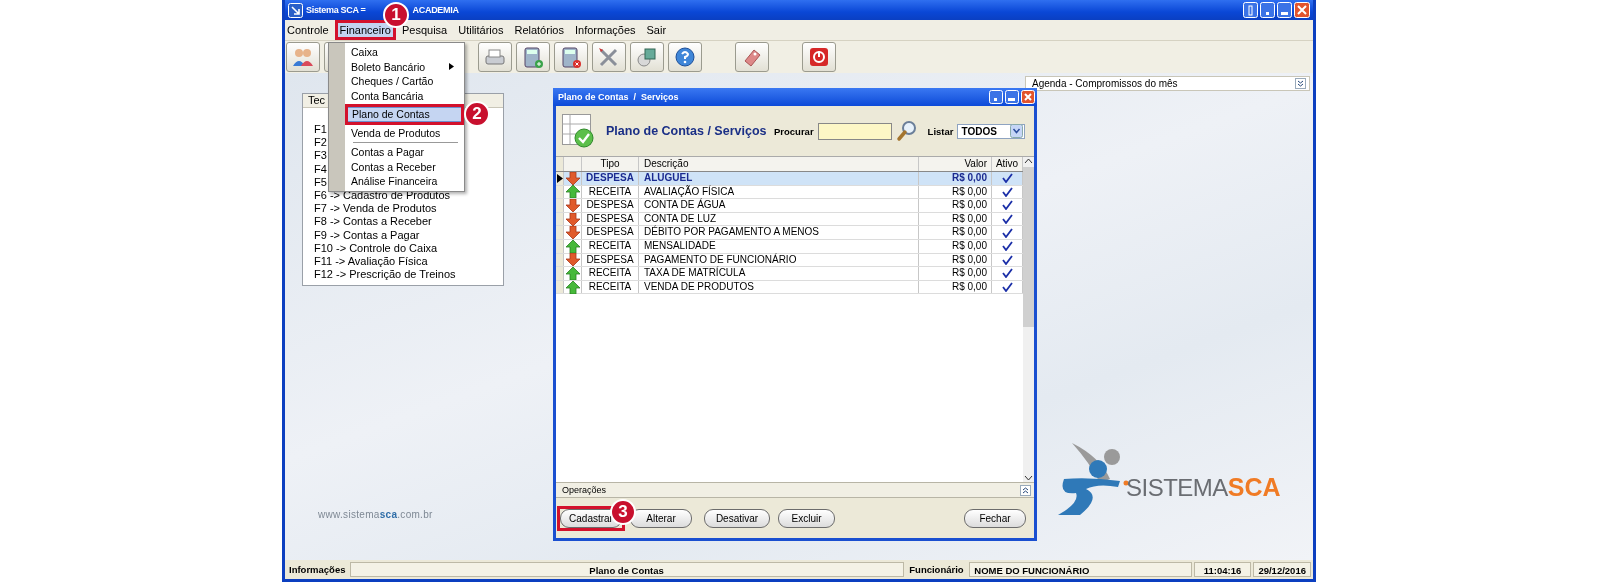 The width and height of the screenshot is (1600, 582). What do you see at coordinates (1028, 478) in the screenshot?
I see `scroll-down-icon` at bounding box center [1028, 478].